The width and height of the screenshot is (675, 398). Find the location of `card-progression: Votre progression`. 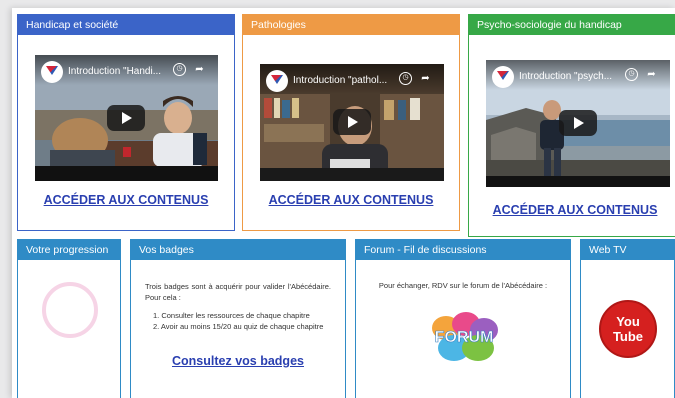

card-progression: Votre progression is located at coordinates (69, 318).